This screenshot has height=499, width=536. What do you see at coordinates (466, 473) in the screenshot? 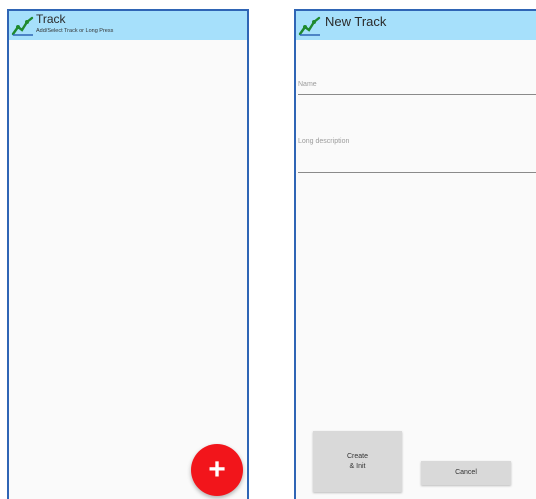
I see `cancel-button: Cancel` at bounding box center [466, 473].